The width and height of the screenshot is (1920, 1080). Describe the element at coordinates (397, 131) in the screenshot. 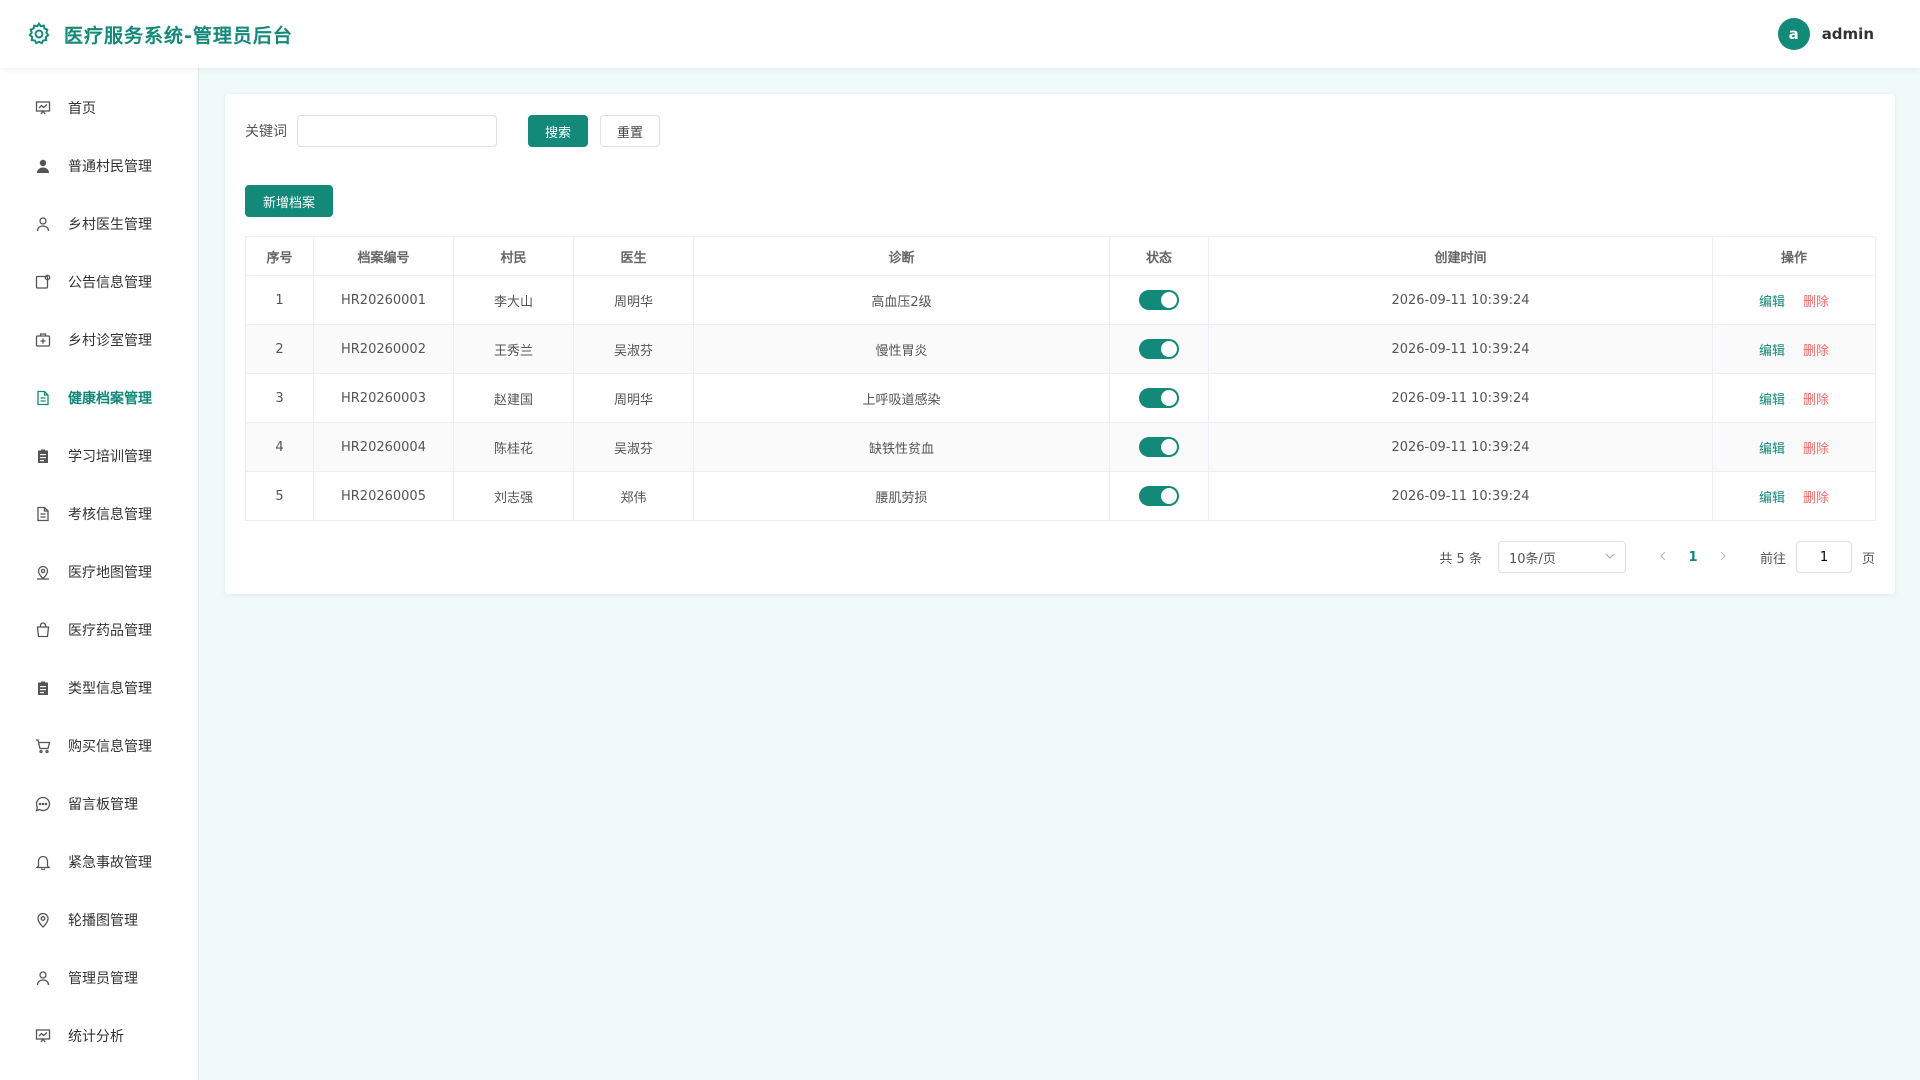

I see `keyword-input` at that location.